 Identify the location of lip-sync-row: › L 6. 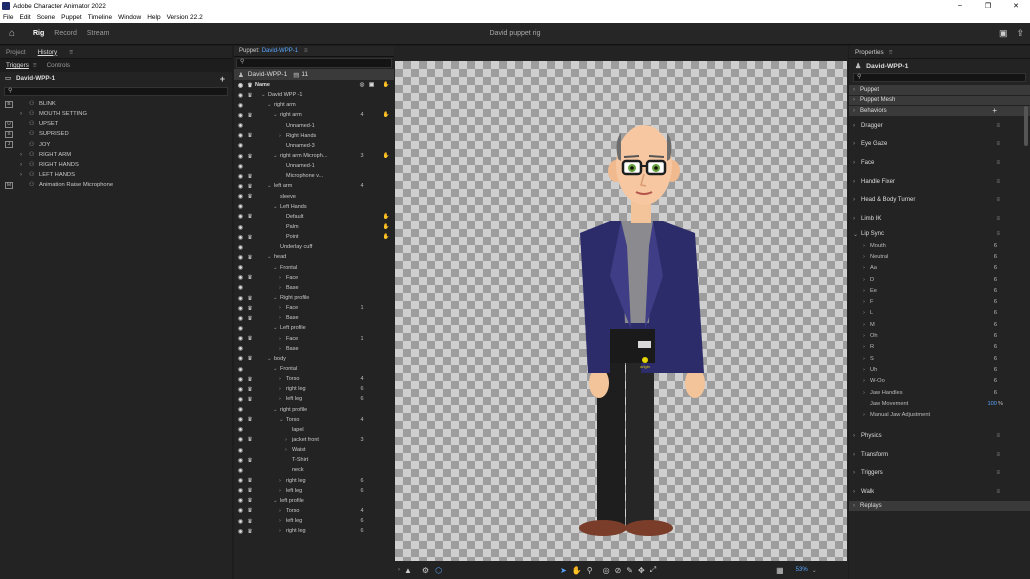
(939, 313).